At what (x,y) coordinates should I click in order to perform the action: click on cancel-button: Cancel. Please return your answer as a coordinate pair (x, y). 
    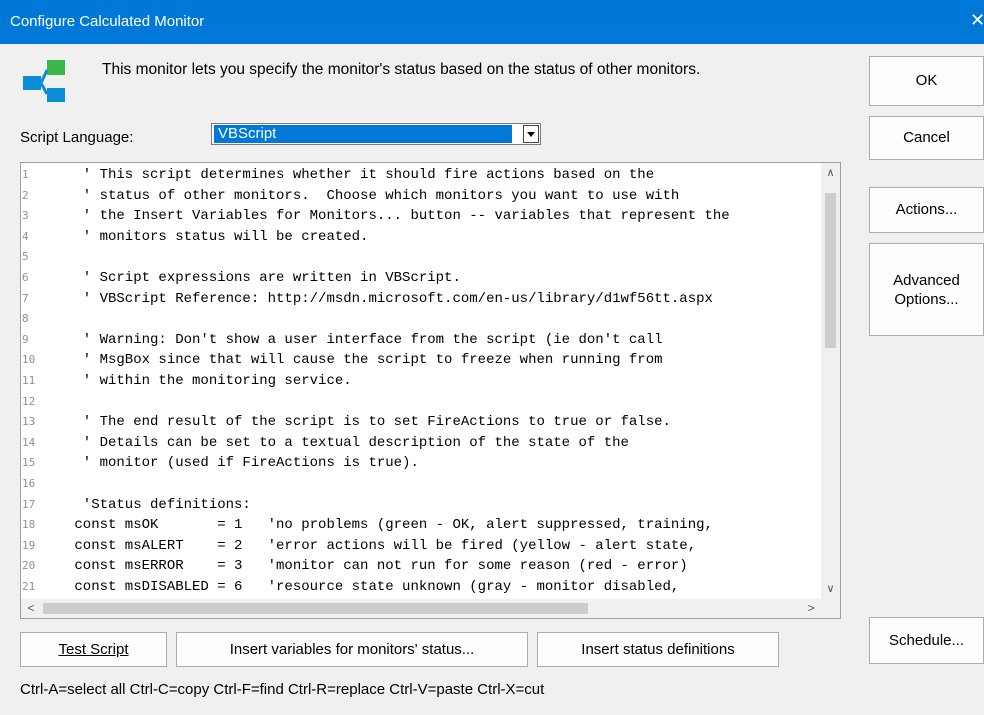
    Looking at the image, I should click on (926, 138).